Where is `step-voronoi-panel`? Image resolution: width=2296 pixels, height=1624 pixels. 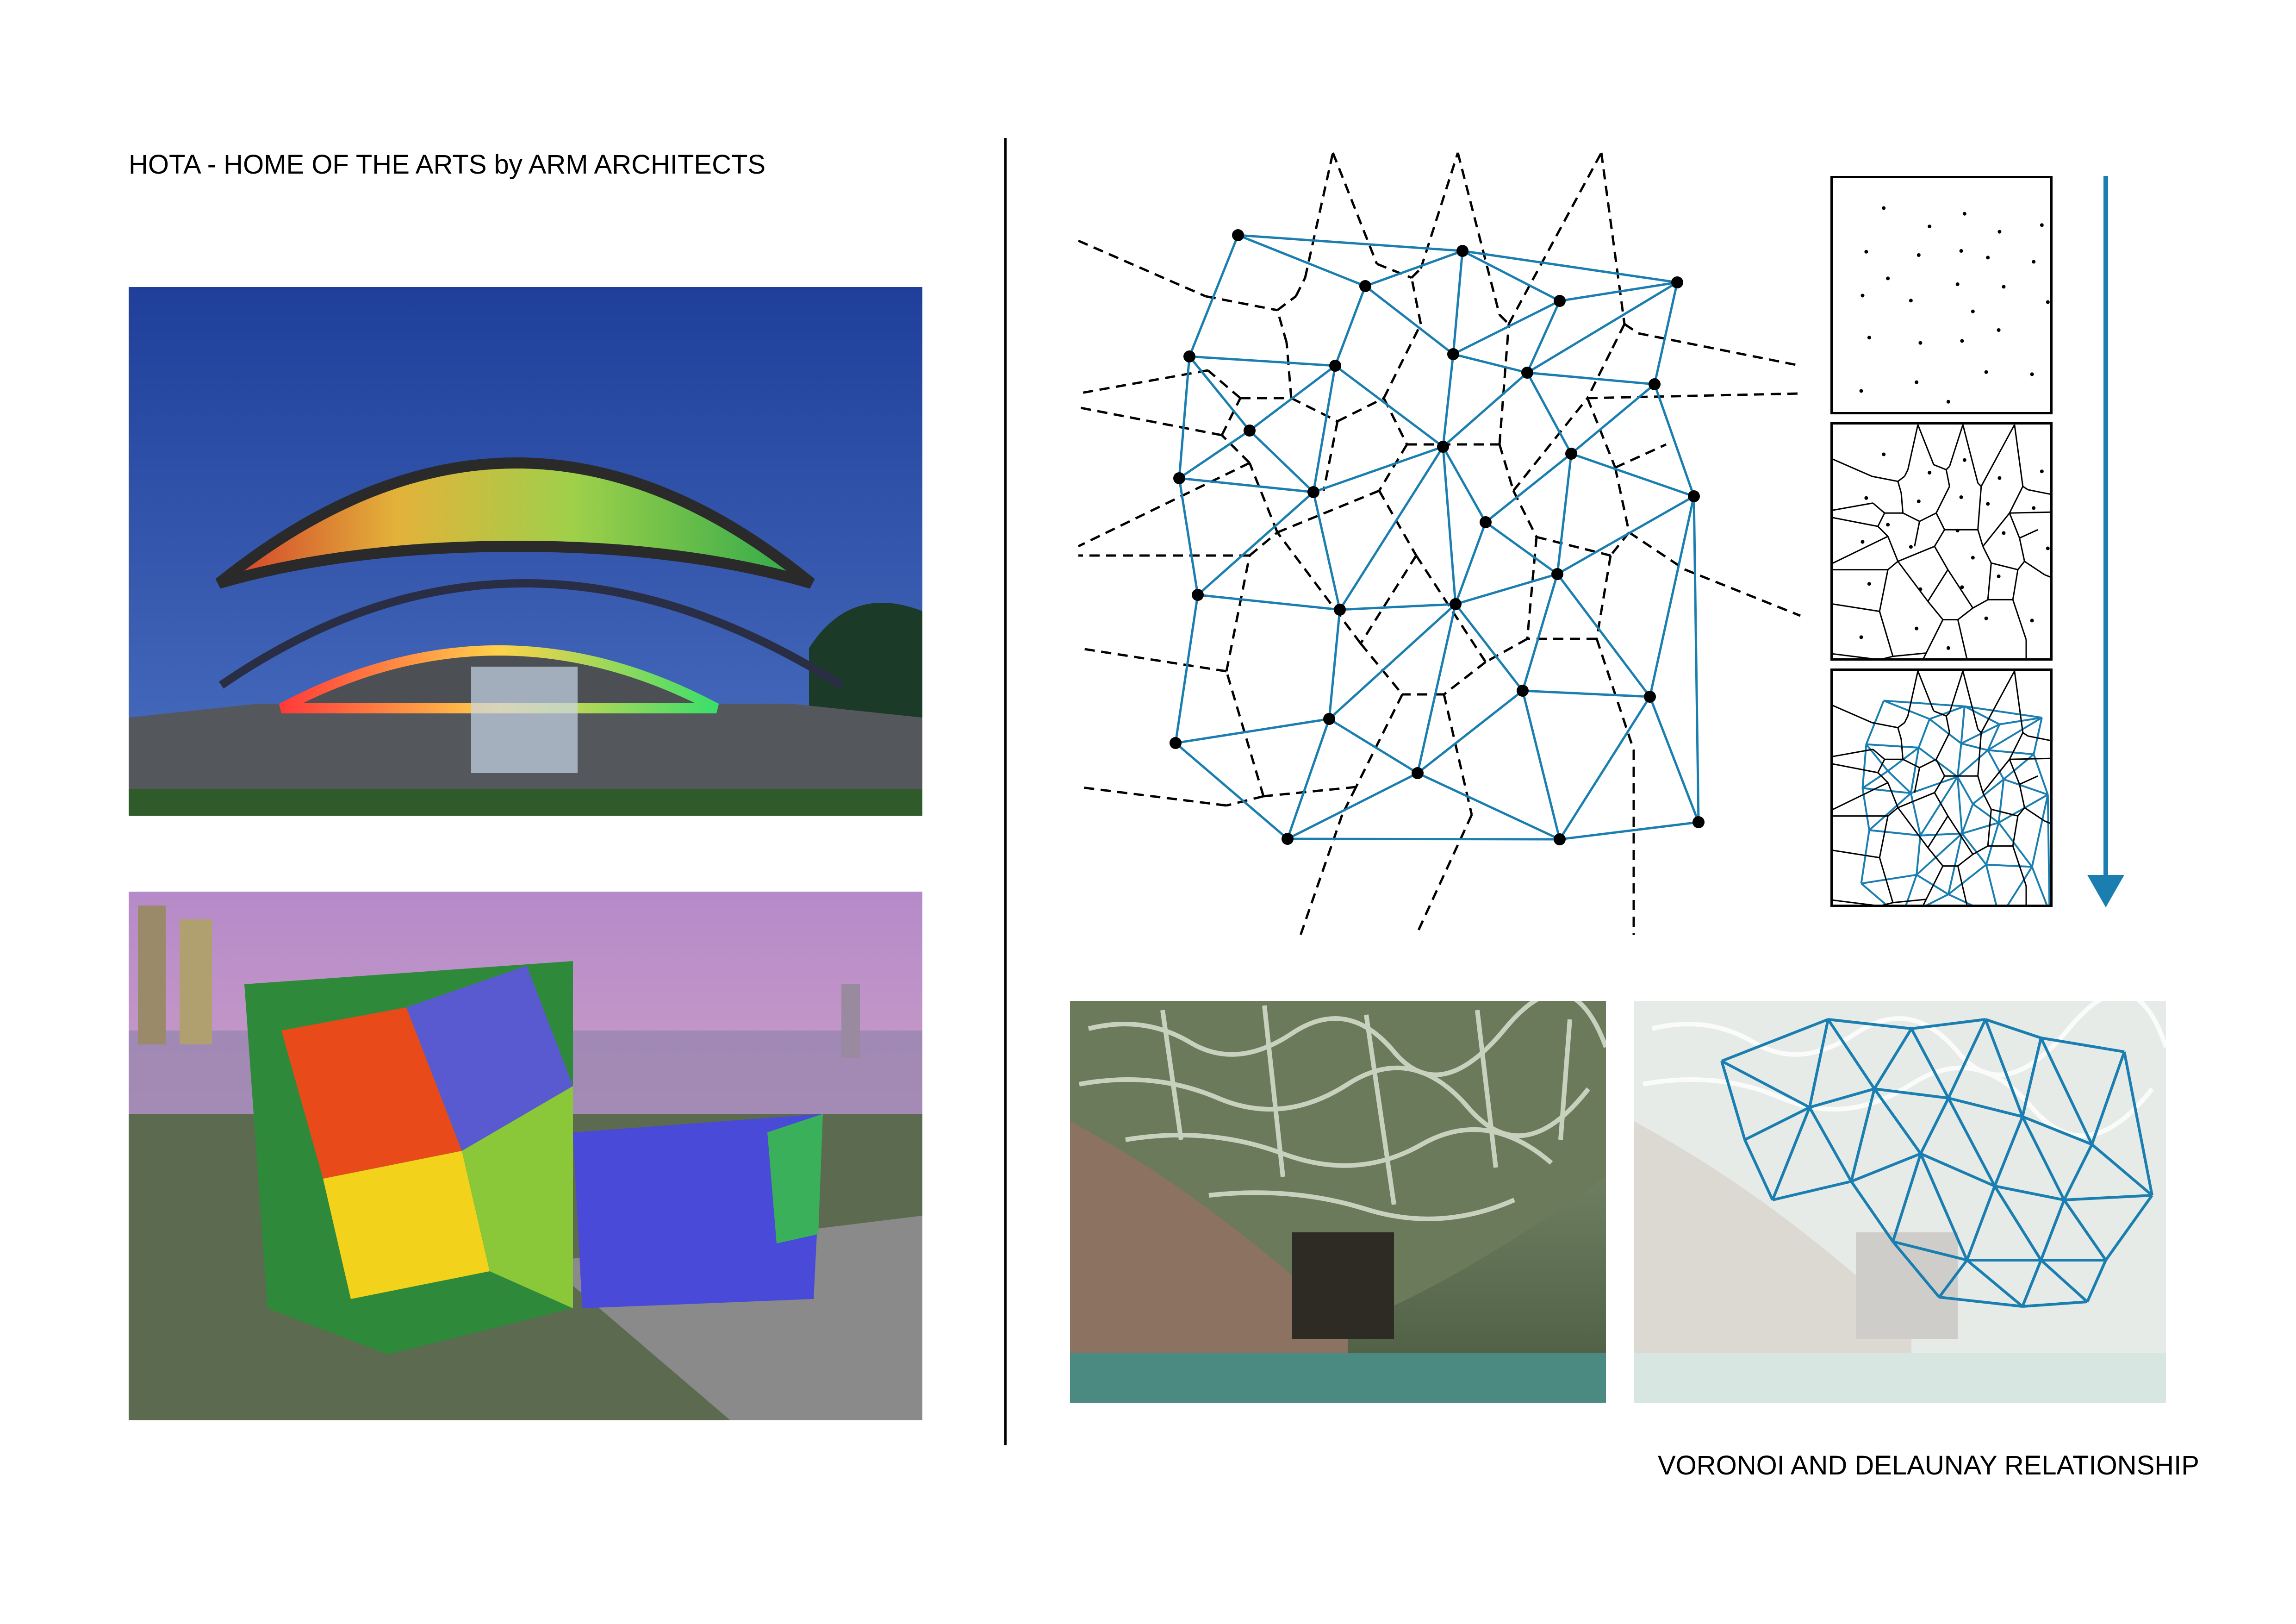
step-voronoi-panel is located at coordinates (1941, 541).